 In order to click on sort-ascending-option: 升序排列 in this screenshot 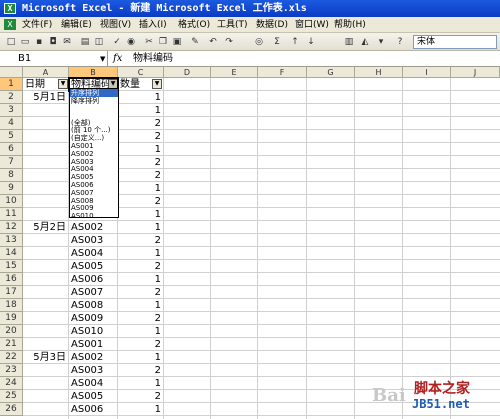, I will do `click(94, 93)`.